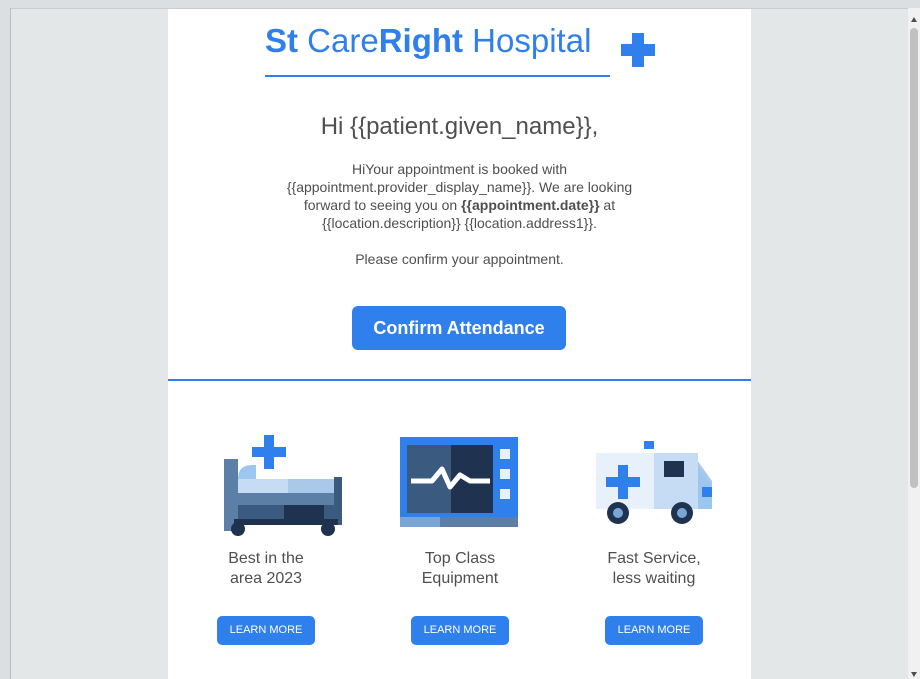  Describe the element at coordinates (460, 484) in the screenshot. I see `heart-monitor-icon` at that location.